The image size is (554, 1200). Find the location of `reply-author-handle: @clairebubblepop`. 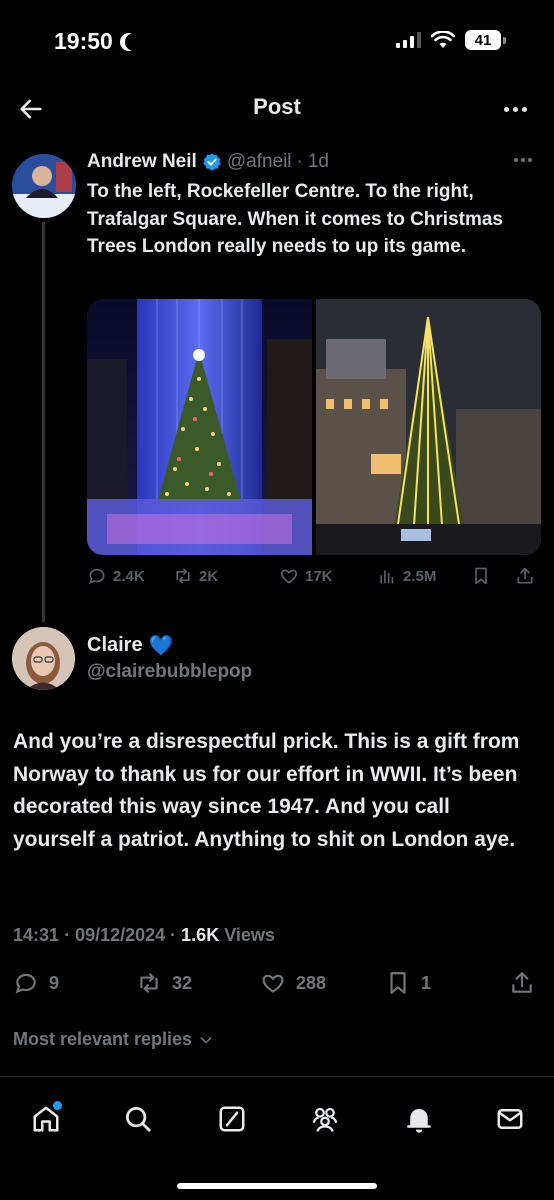

reply-author-handle: @clairebubblepop is located at coordinates (169, 672).